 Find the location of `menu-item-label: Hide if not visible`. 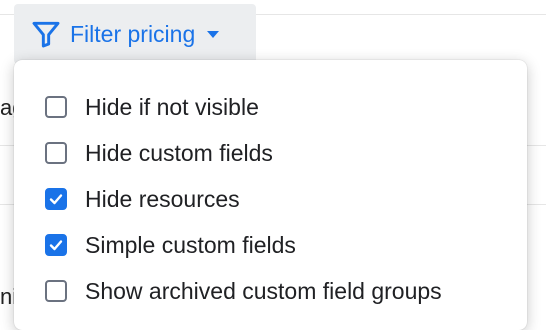

menu-item-label: Hide if not visible is located at coordinates (172, 106).